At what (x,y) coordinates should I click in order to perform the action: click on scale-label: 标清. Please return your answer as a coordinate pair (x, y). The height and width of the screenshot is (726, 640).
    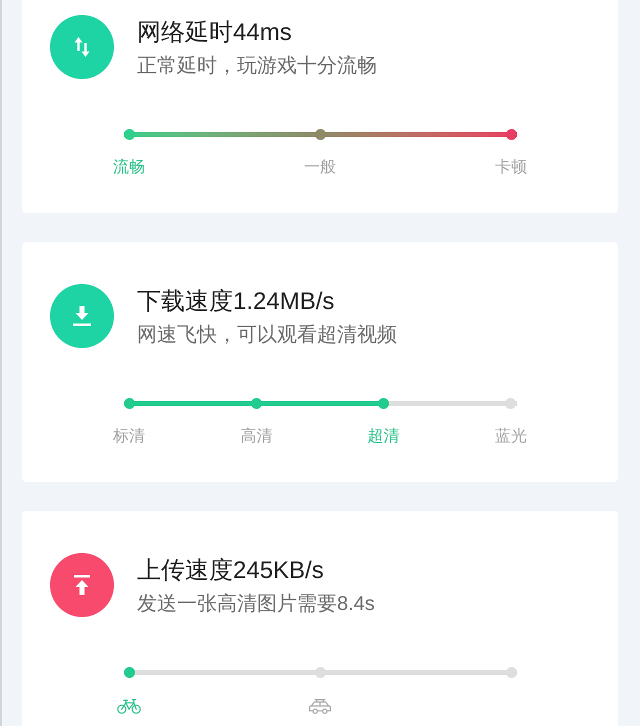
    Looking at the image, I should click on (129, 436).